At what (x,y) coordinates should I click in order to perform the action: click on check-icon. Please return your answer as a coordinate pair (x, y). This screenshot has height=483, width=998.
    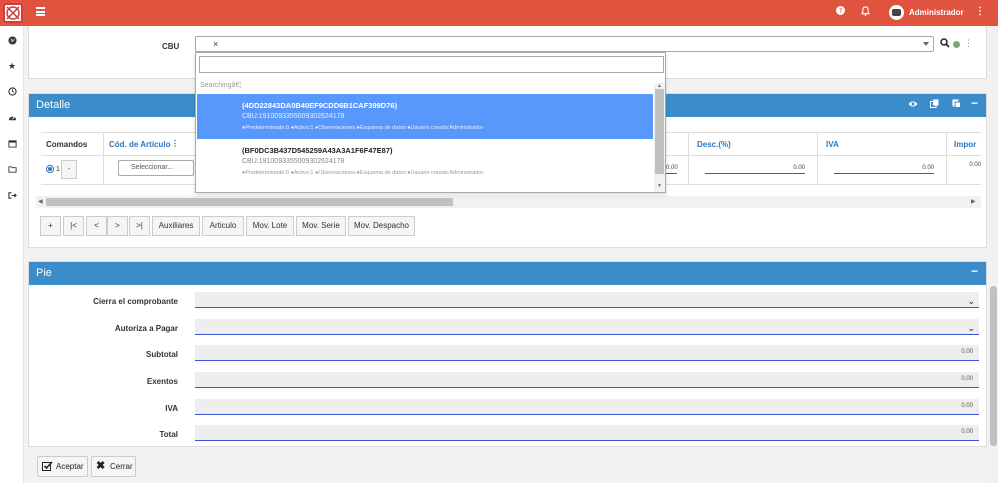
    Looking at the image, I should click on (47, 468).